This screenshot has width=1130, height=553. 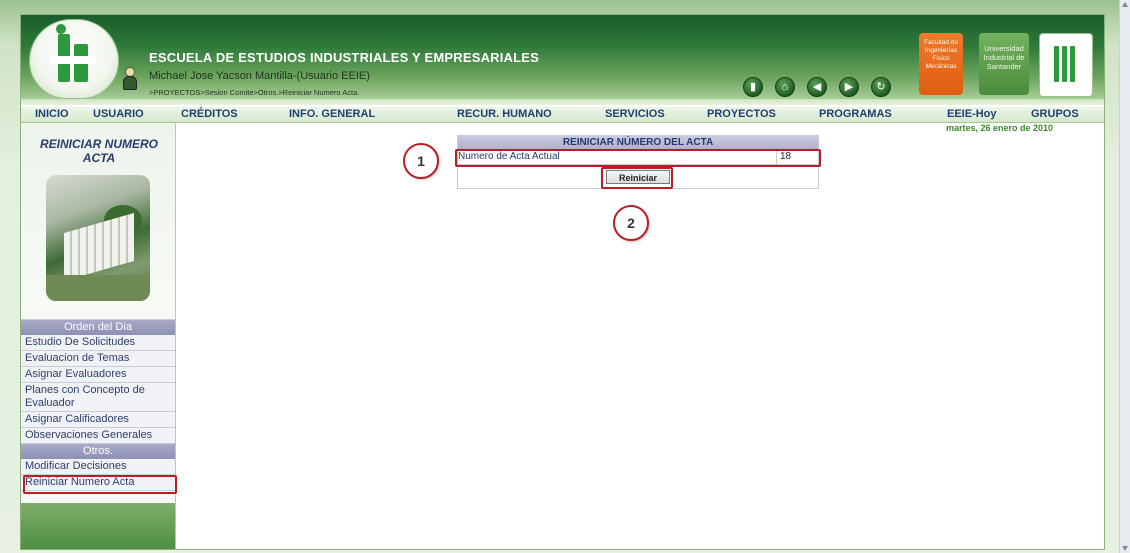 What do you see at coordinates (1124, 276) in the screenshot?
I see `vertical-scrollbar` at bounding box center [1124, 276].